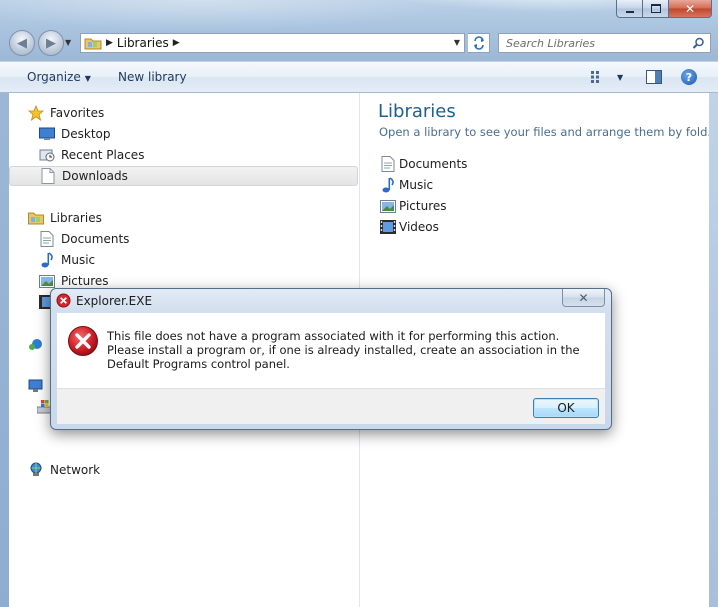 The image size is (718, 607). I want to click on nav-homegroup, so click(39, 344).